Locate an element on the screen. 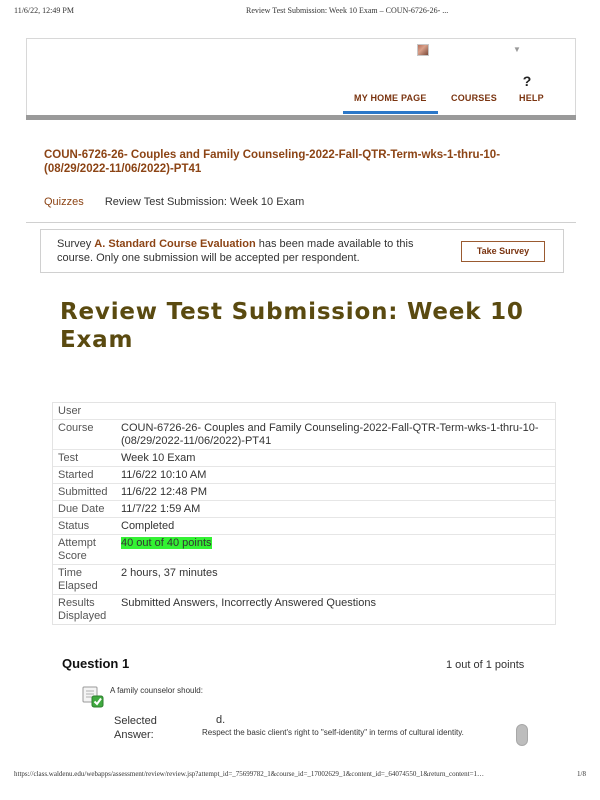  detail-label: Attempt Score is located at coordinates (77, 549).